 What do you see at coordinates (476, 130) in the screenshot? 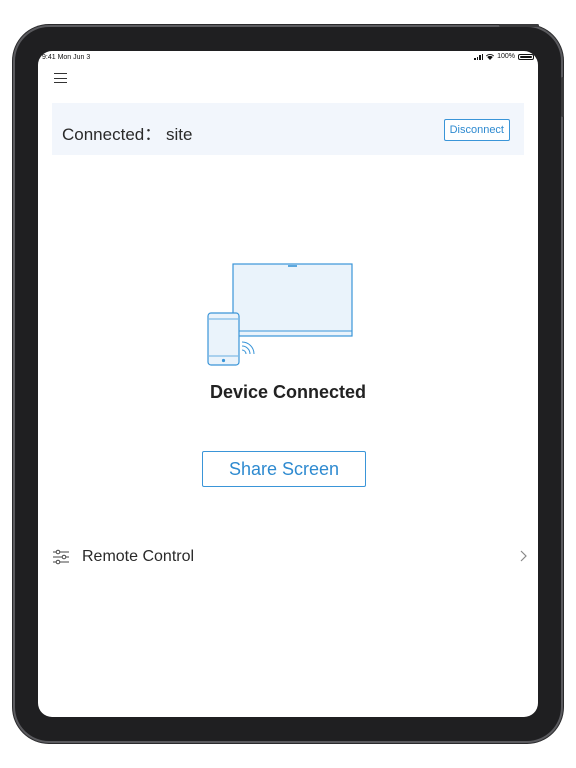
I see `disconnect-button: Disconnect` at bounding box center [476, 130].